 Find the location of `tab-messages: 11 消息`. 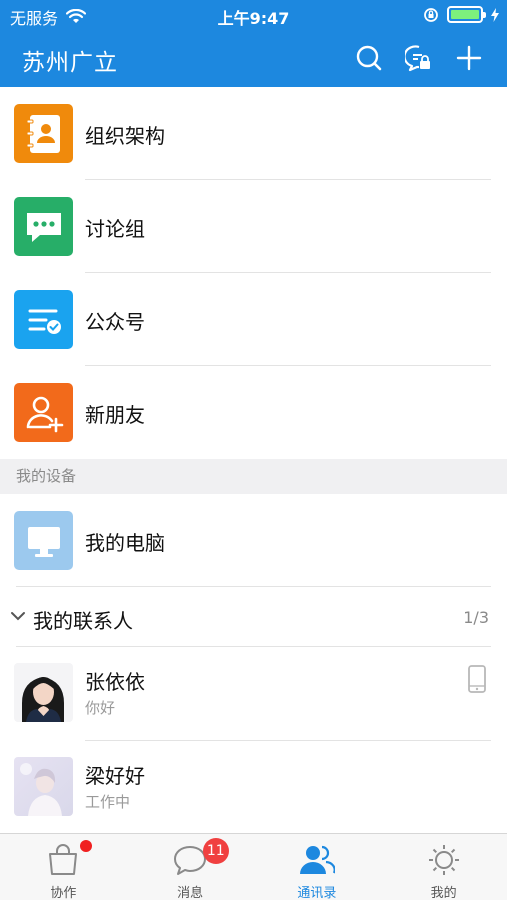

tab-messages: 11 消息 is located at coordinates (190, 867).